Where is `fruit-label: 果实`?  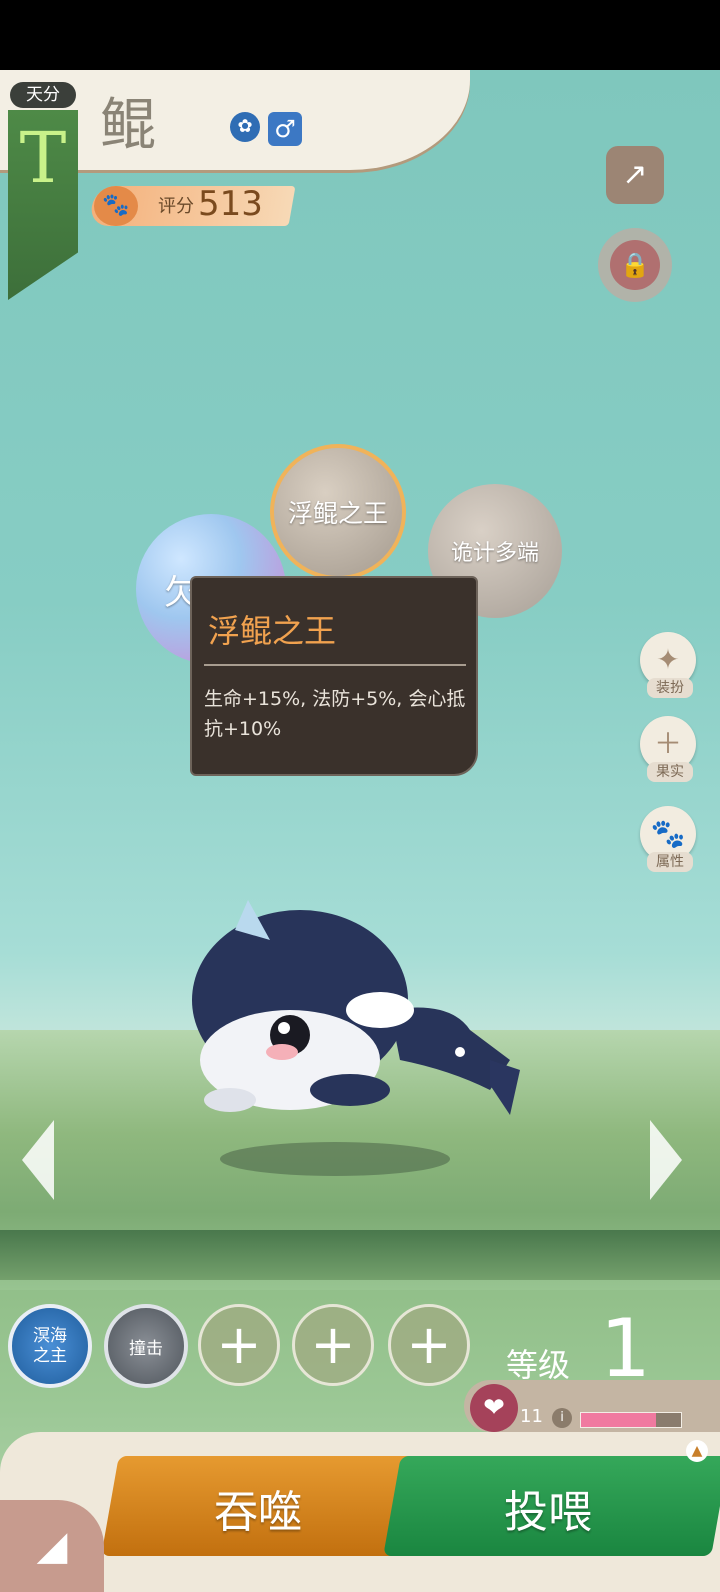
fruit-label: 果实 is located at coordinates (670, 772).